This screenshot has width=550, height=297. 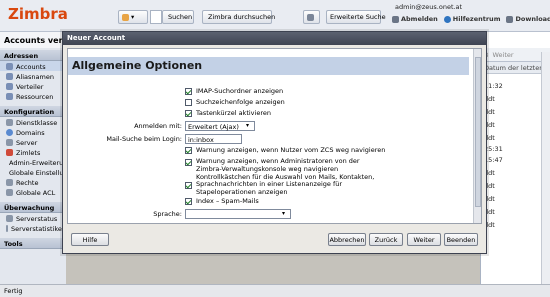 I want to click on dialog-title: Neuer Account, so click(x=274, y=38).